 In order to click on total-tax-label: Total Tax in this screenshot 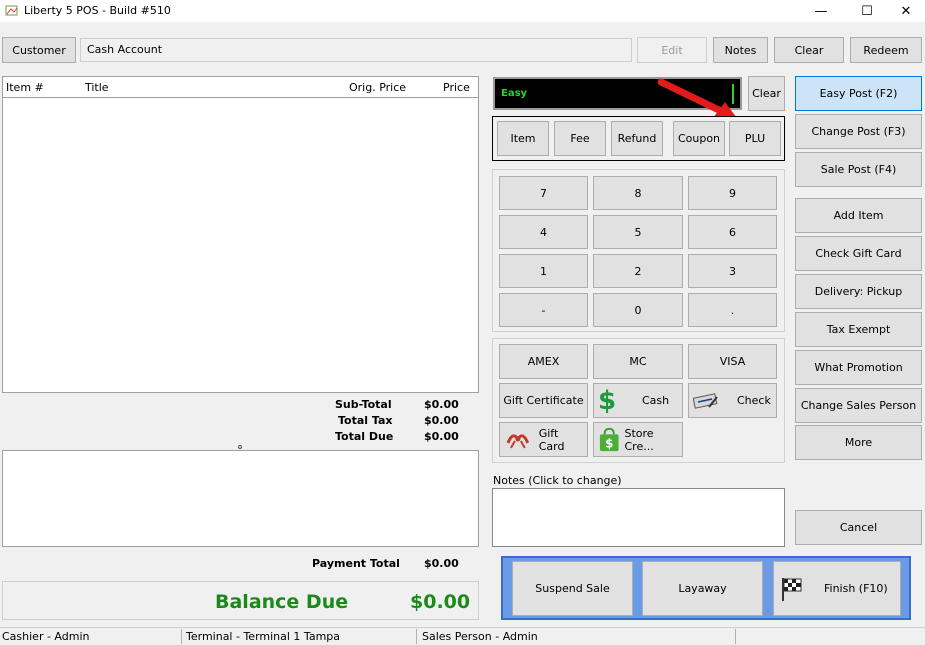, I will do `click(365, 420)`.